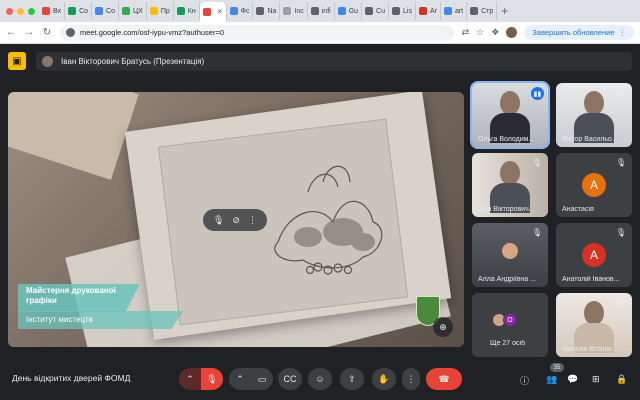 Image resolution: width=640 pixels, height=400 pixels. What do you see at coordinates (402, 11) in the screenshot?
I see `browser-tab: Lis` at bounding box center [402, 11].